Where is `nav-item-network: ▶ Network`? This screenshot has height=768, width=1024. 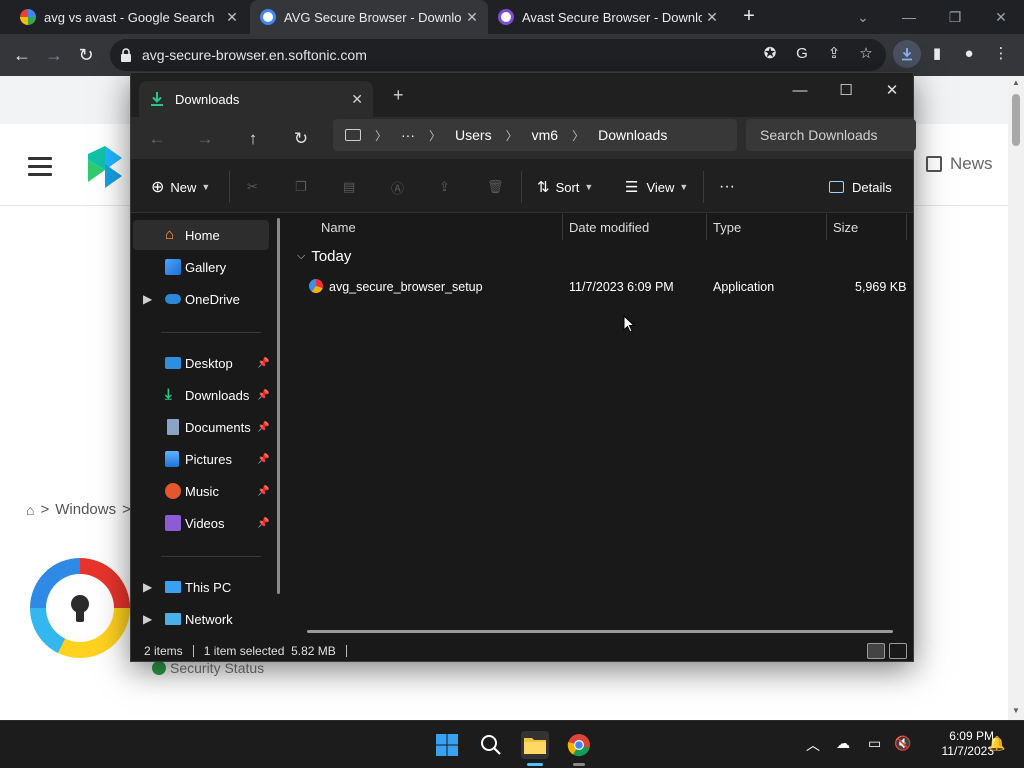
nav-item-network: ▶ Network is located at coordinates (201, 619).